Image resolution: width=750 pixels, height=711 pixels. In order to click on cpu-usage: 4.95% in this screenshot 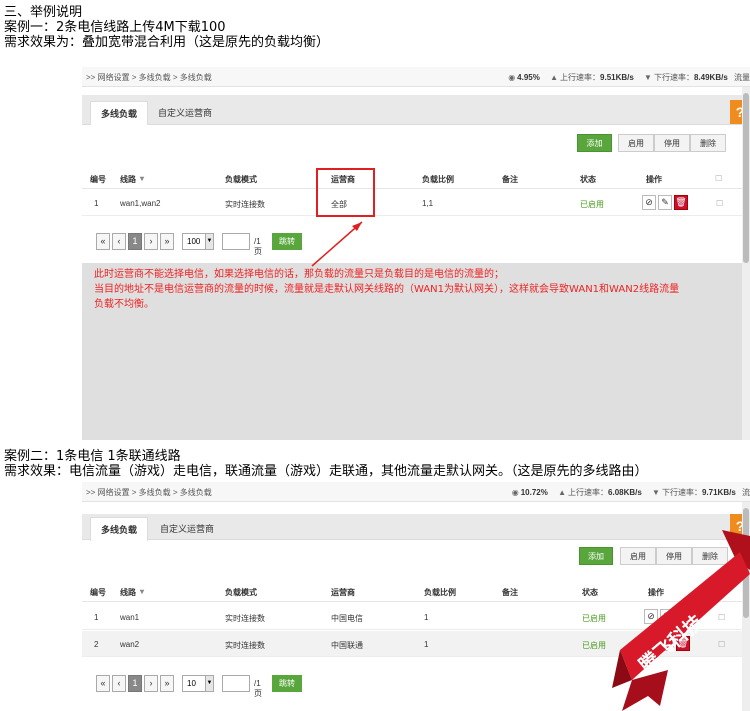, I will do `click(528, 77)`.